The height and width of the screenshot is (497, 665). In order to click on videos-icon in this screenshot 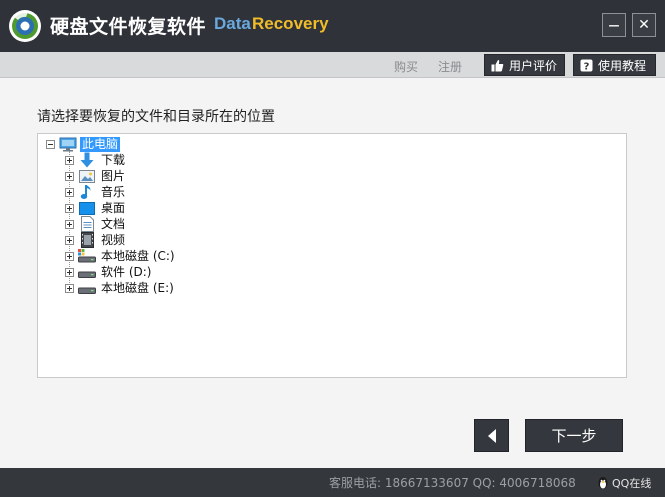, I will do `click(87, 240)`.